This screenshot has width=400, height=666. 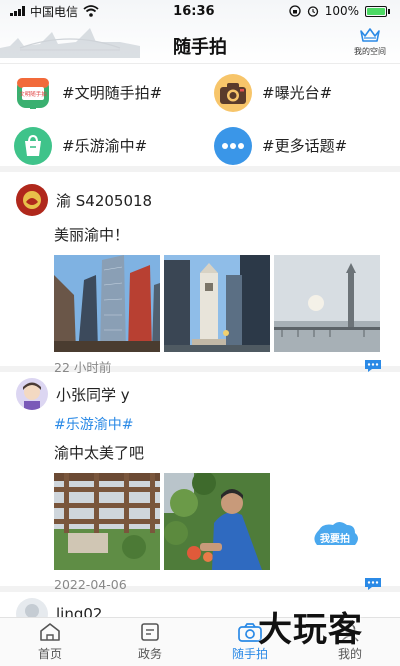 What do you see at coordinates (17, 11) in the screenshot?
I see `signal-icon` at bounding box center [17, 11].